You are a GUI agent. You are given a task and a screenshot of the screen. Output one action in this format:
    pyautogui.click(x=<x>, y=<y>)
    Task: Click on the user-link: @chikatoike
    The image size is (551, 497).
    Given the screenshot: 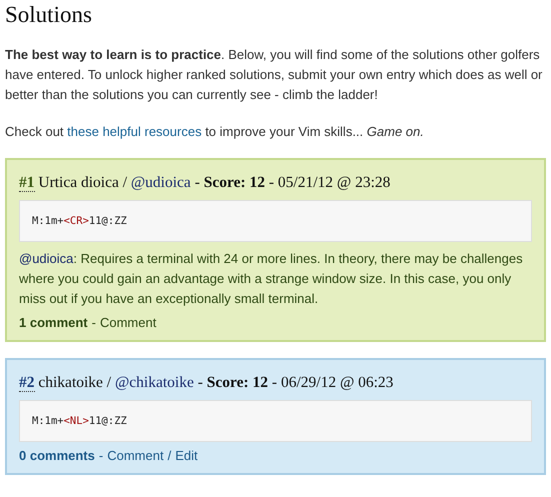 What is the action you would take?
    pyautogui.click(x=154, y=382)
    